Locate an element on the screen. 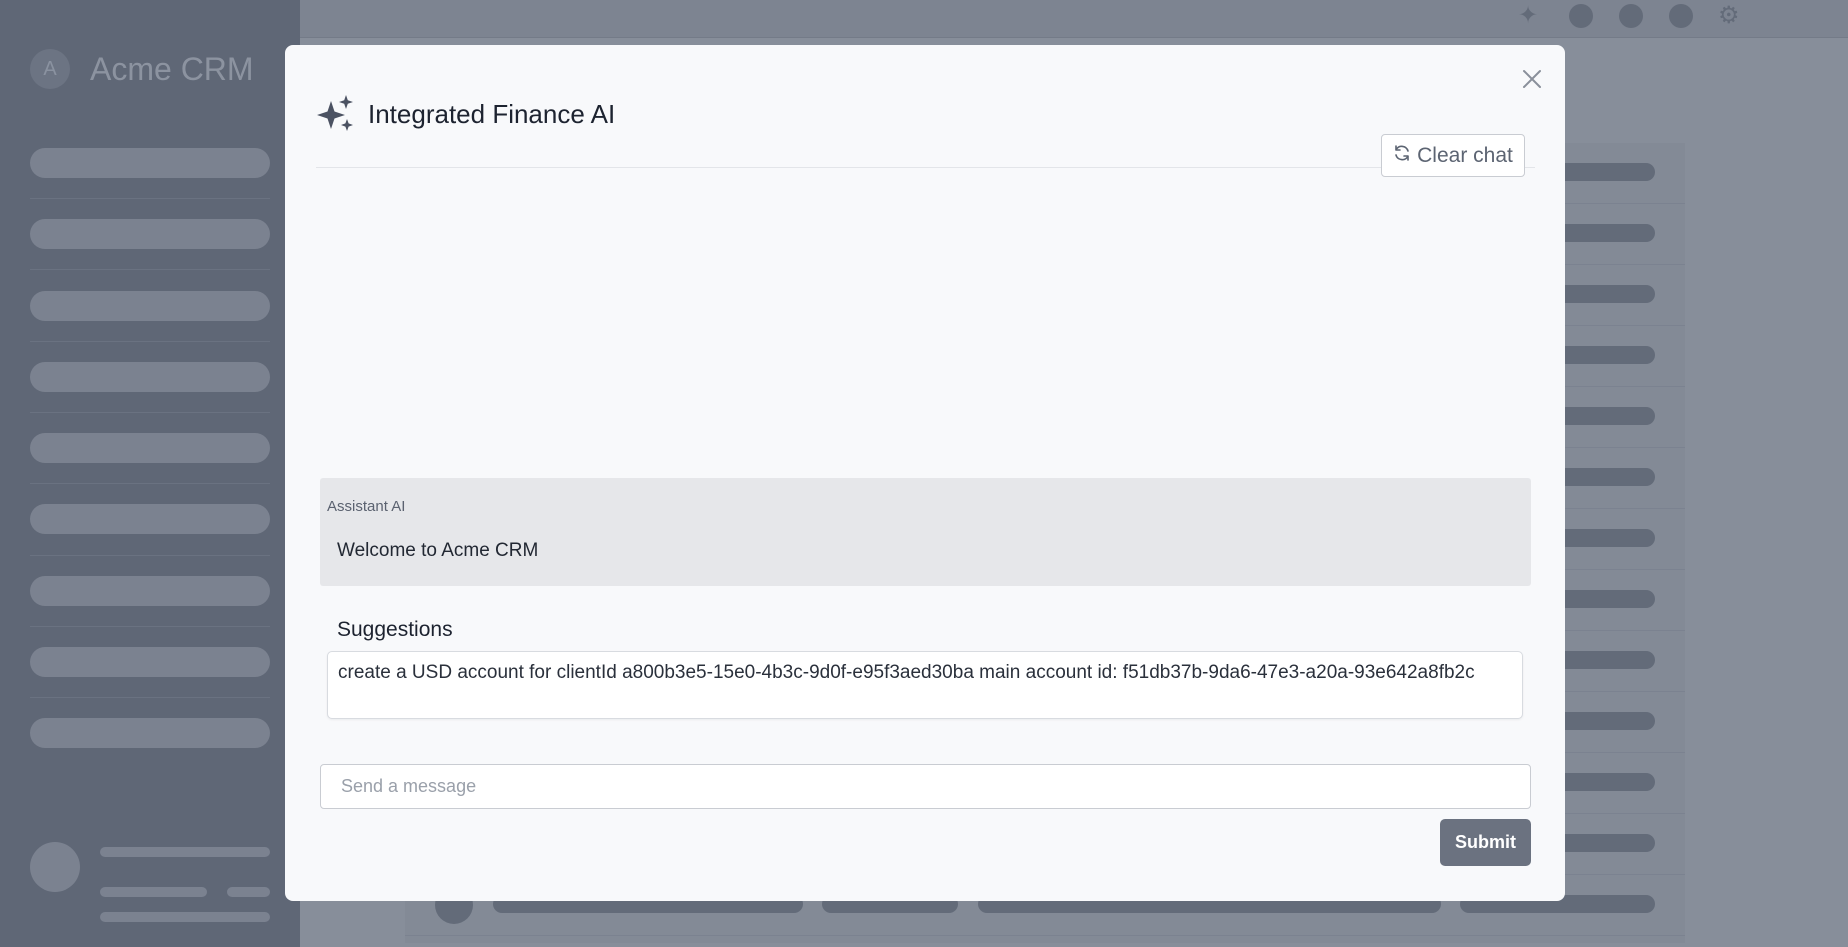  gear-icon: ⚙ is located at coordinates (1729, 15).